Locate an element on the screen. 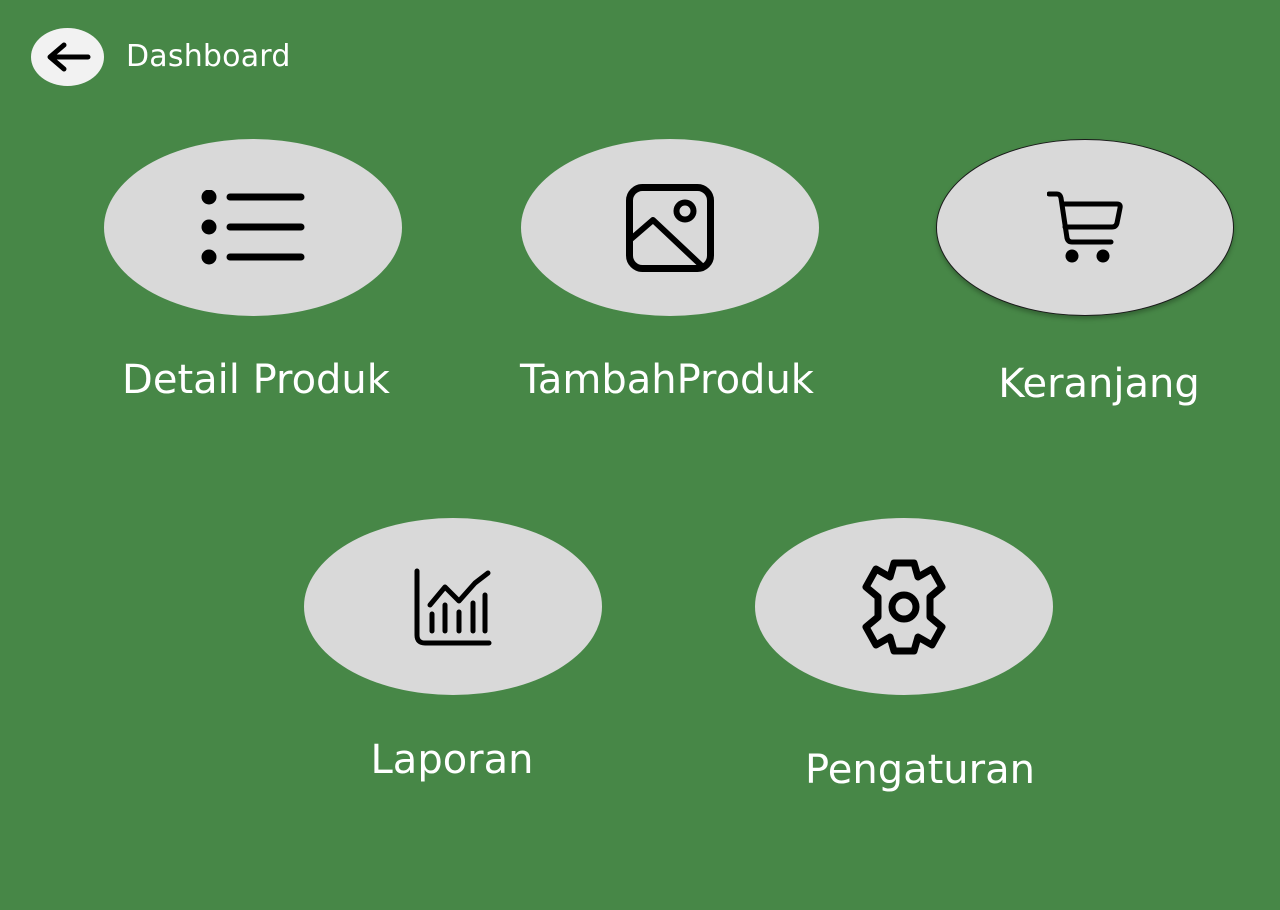  chart-icon is located at coordinates (453, 607).